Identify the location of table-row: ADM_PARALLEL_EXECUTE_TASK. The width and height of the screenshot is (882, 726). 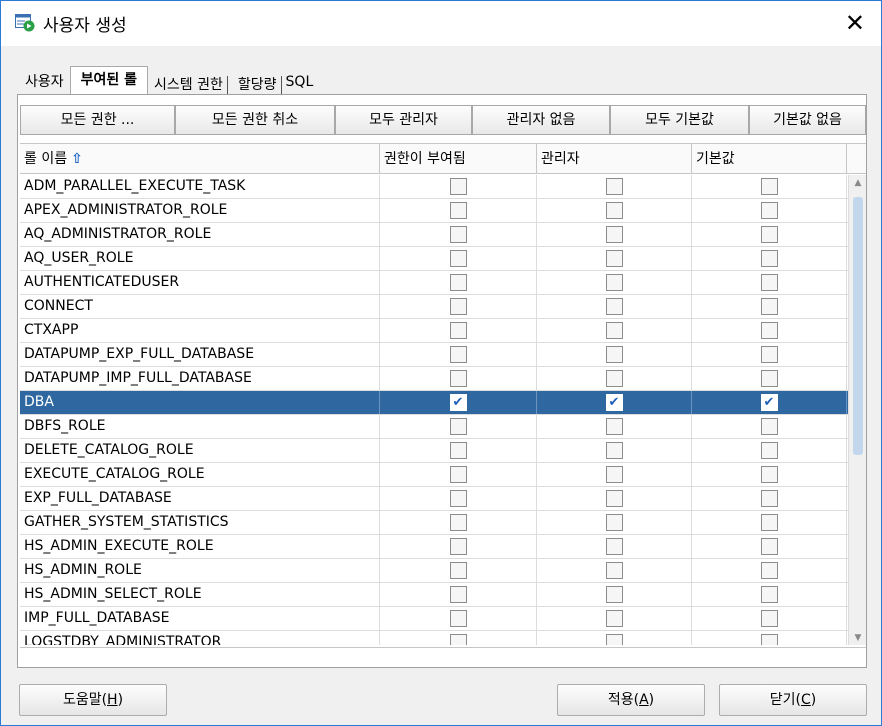
(434, 187).